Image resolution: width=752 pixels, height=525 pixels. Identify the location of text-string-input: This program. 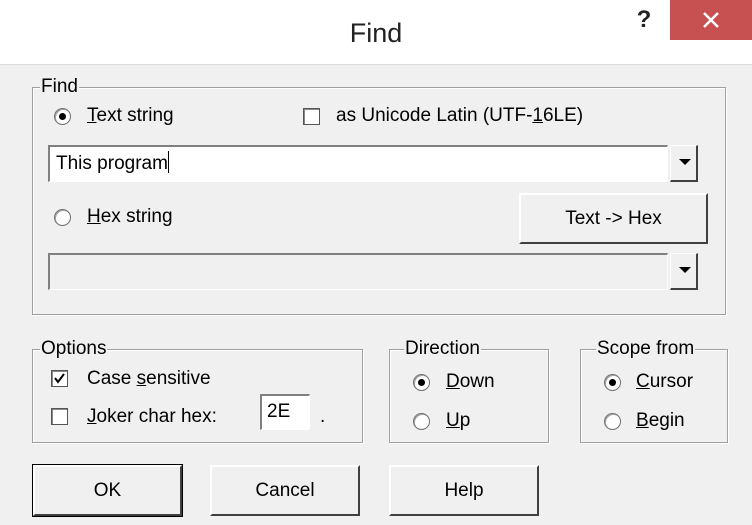
(112, 163).